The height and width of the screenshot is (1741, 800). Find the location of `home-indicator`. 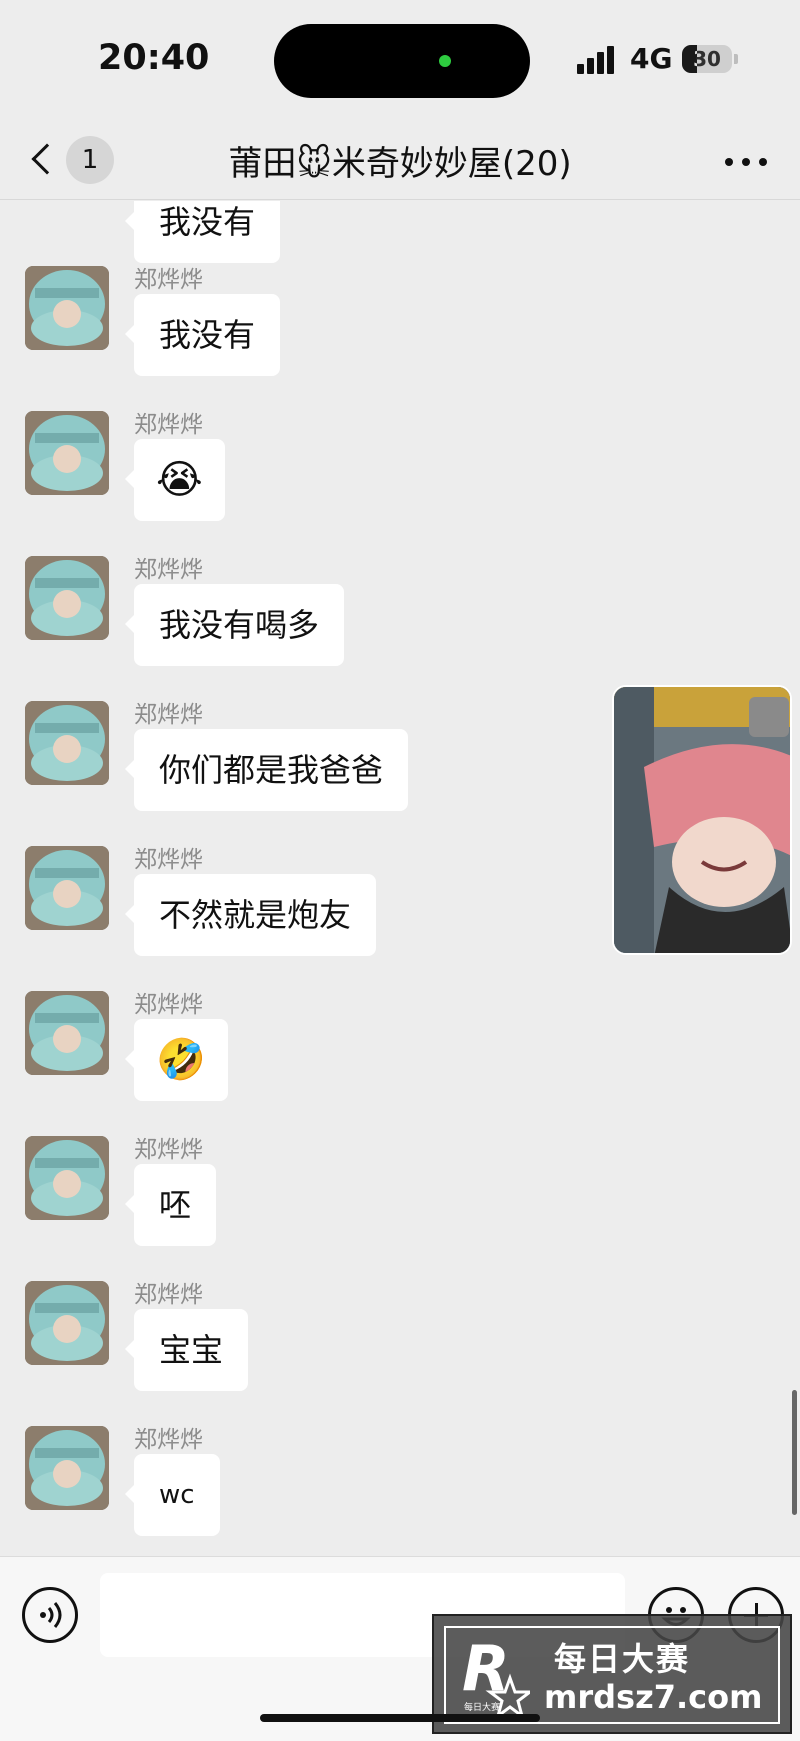

home-indicator is located at coordinates (400, 1718).